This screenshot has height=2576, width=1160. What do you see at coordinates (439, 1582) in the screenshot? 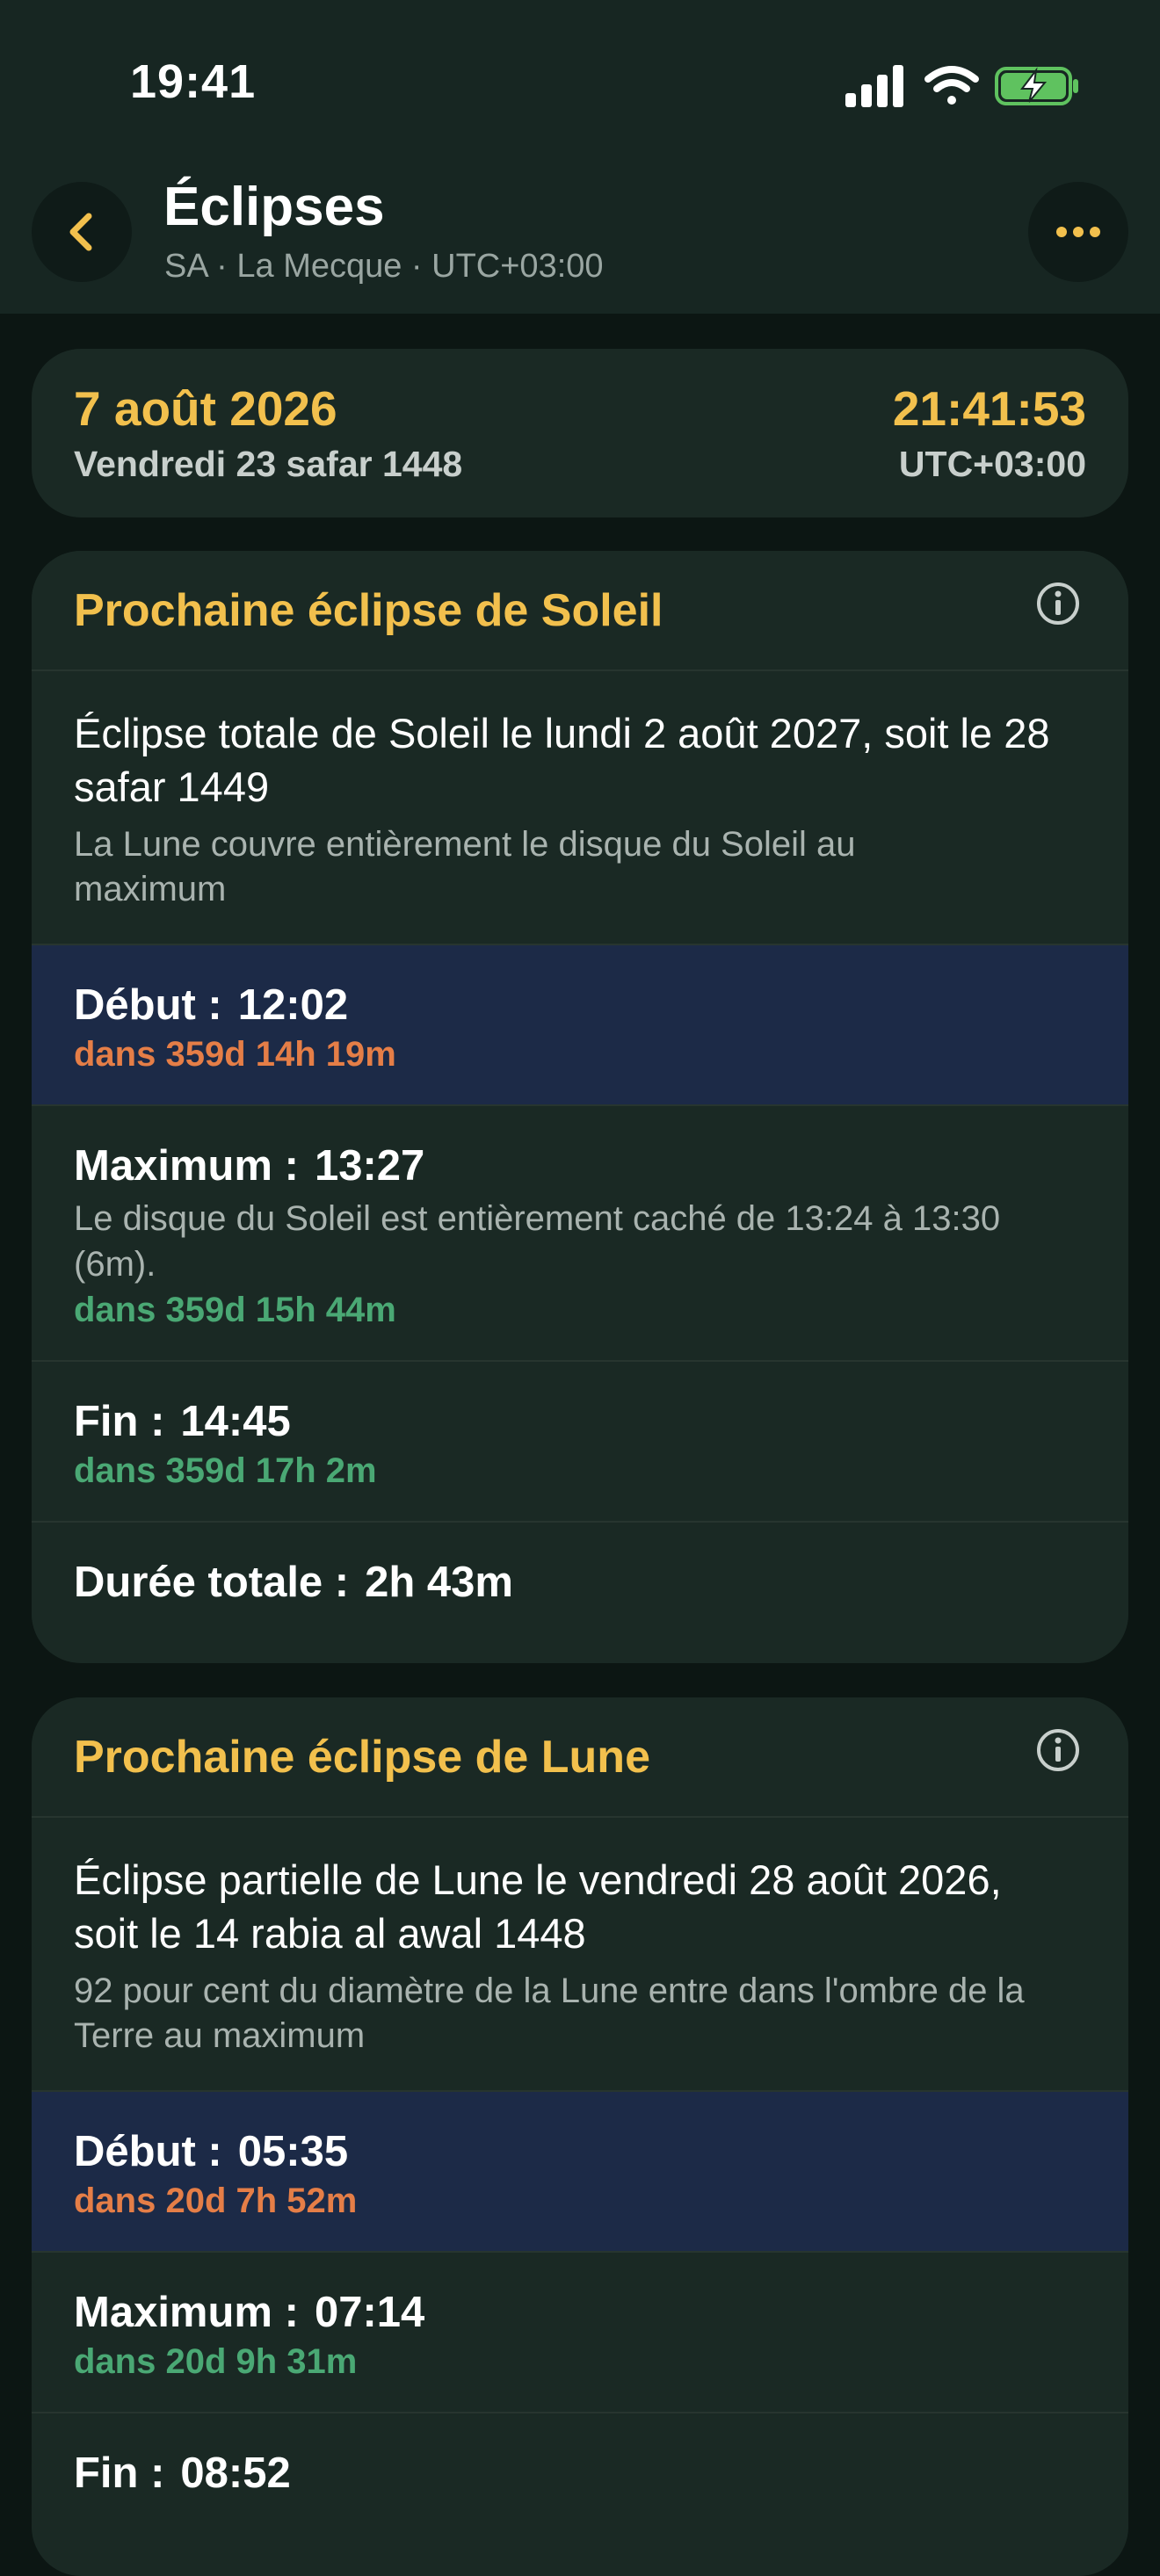
I see `solar-duration-value: 2h 43m` at bounding box center [439, 1582].